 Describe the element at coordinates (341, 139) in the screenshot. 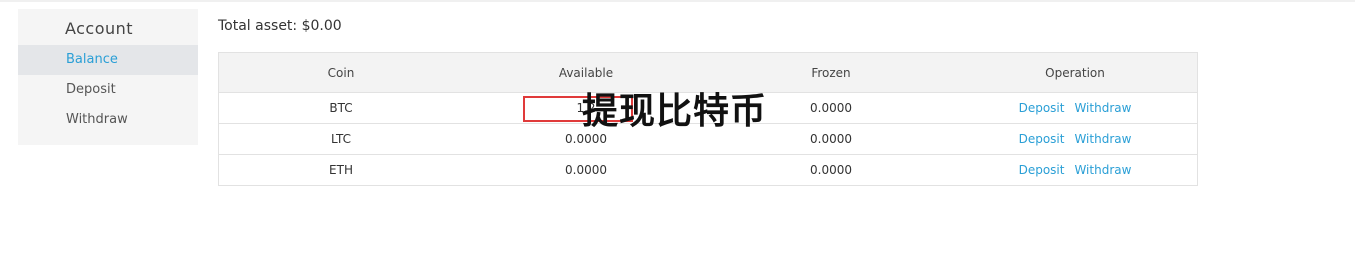

I see `coin-cell: LTC` at that location.